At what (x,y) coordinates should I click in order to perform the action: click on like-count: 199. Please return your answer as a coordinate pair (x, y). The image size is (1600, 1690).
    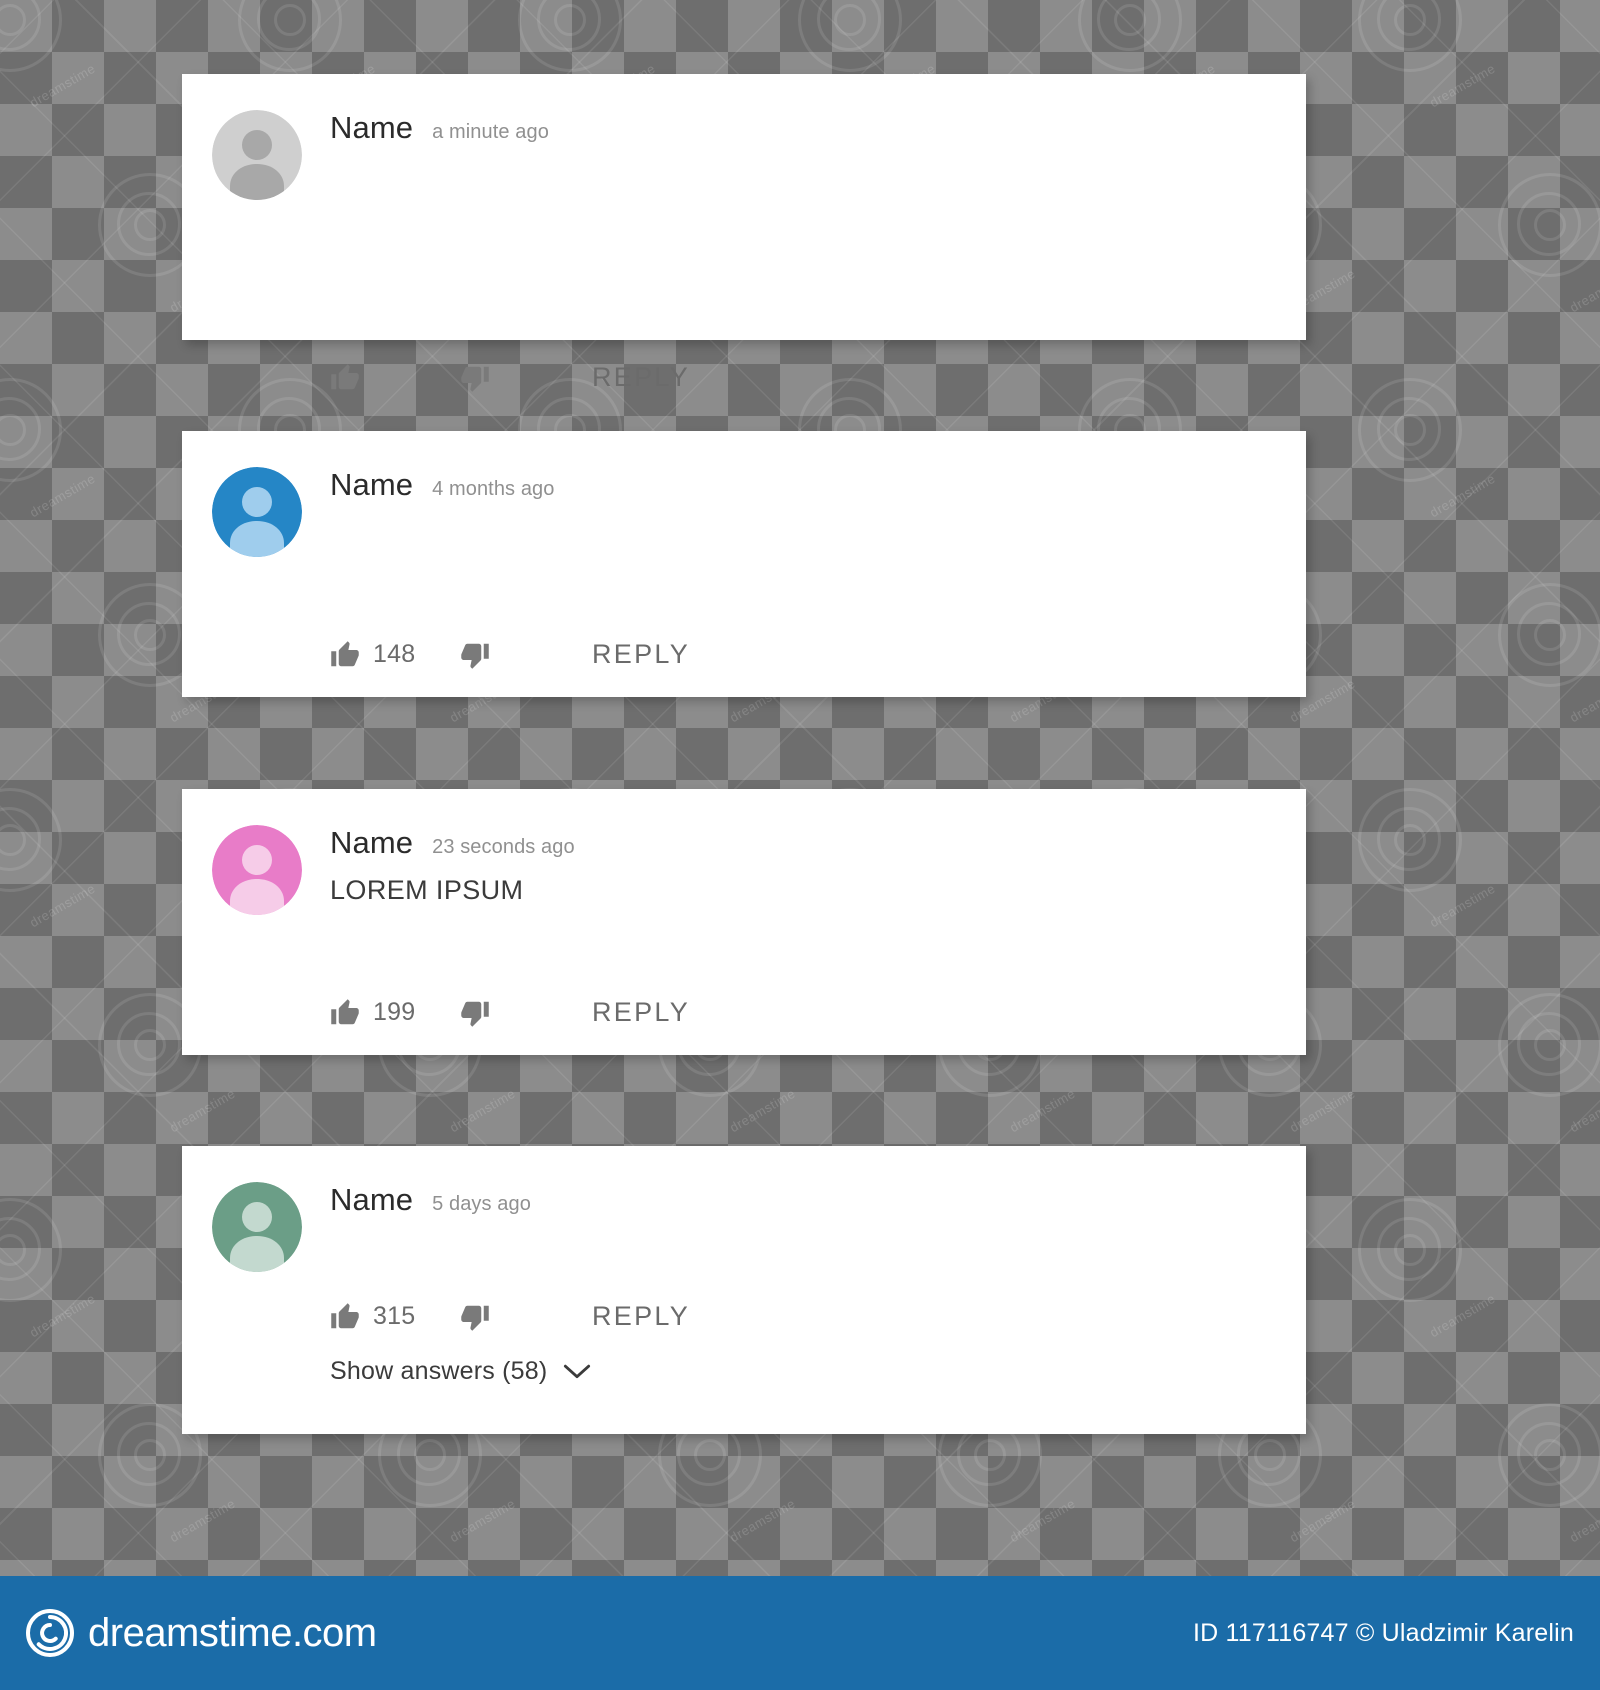
    Looking at the image, I should click on (394, 1012).